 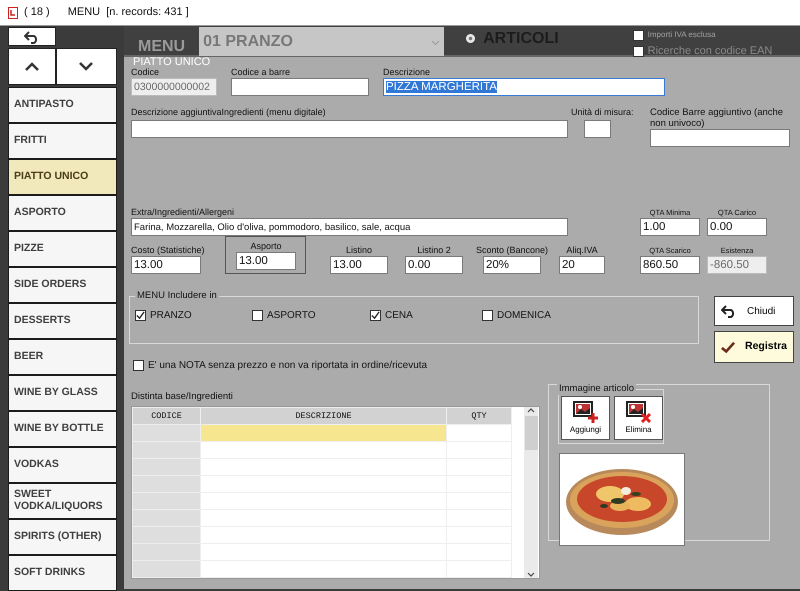 What do you see at coordinates (62, 429) in the screenshot?
I see `category-item: WINE BY BOTTLE` at bounding box center [62, 429].